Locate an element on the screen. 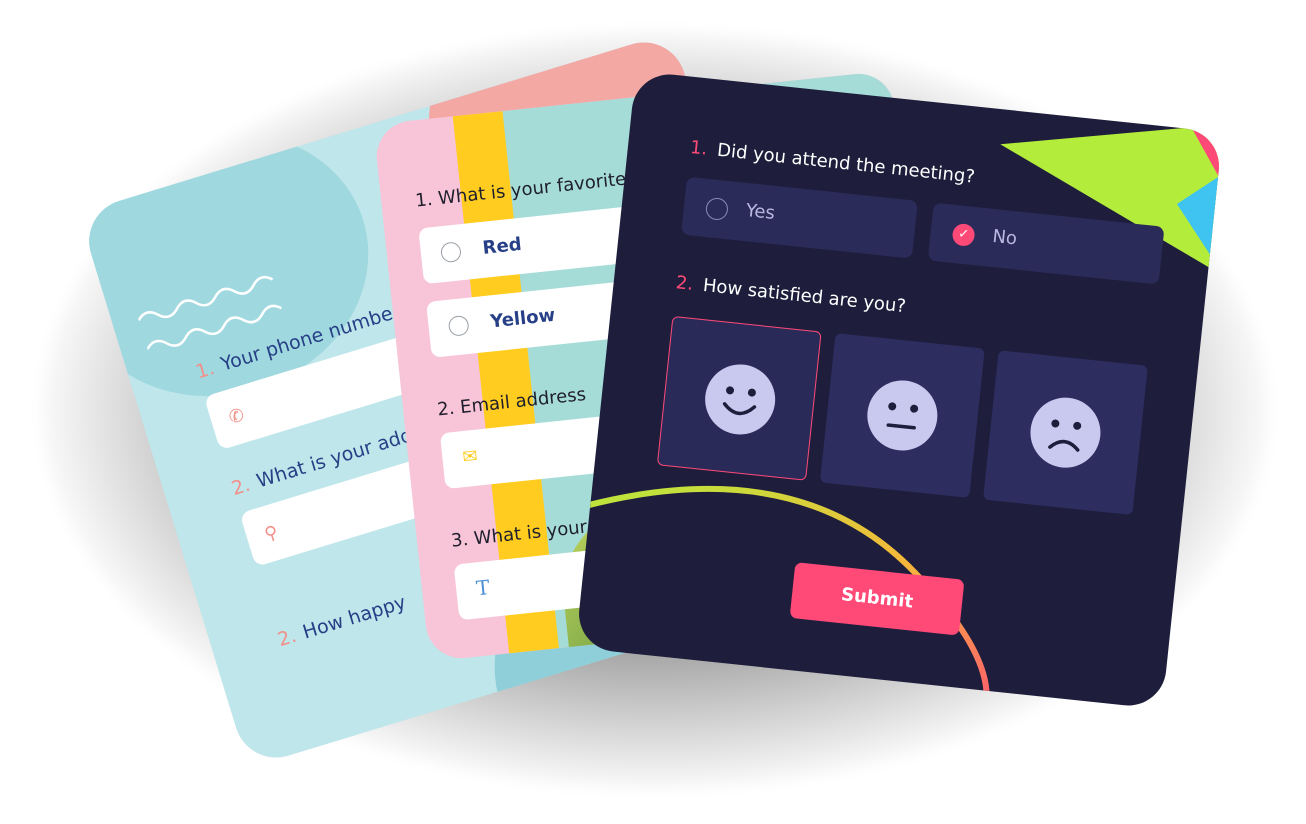 The width and height of the screenshot is (1306, 824). rating-happy is located at coordinates (739, 398).